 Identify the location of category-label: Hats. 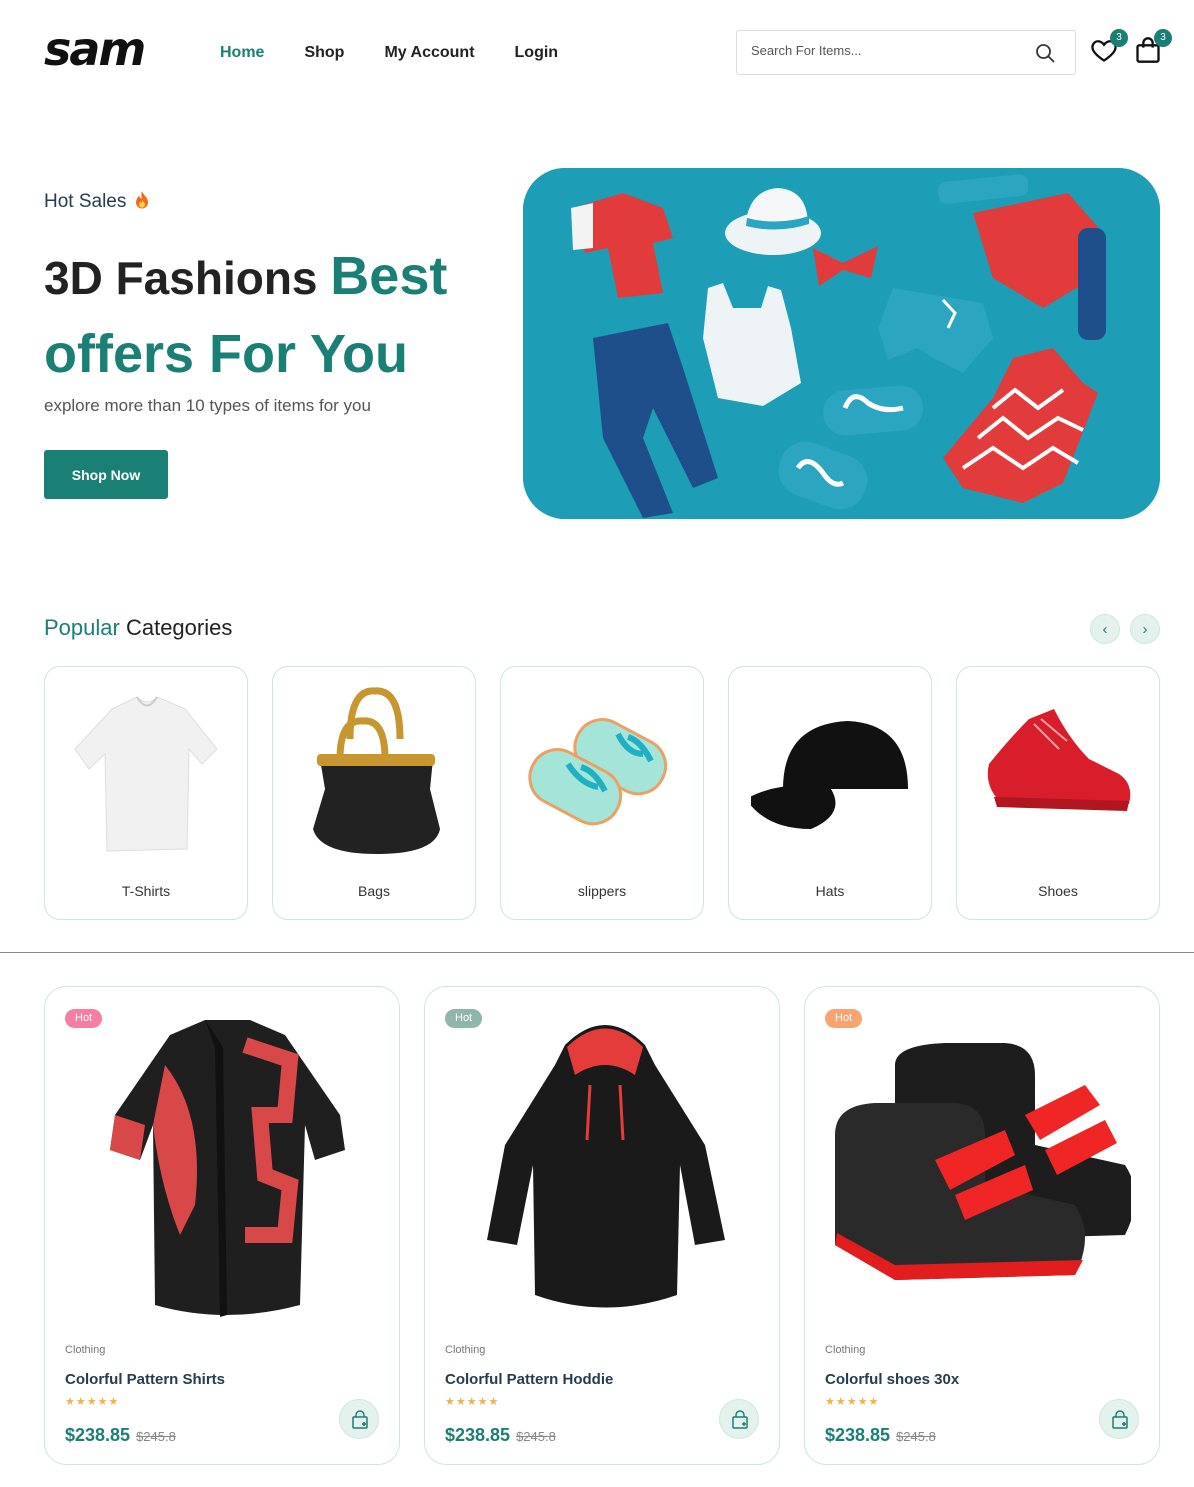
(830, 891).